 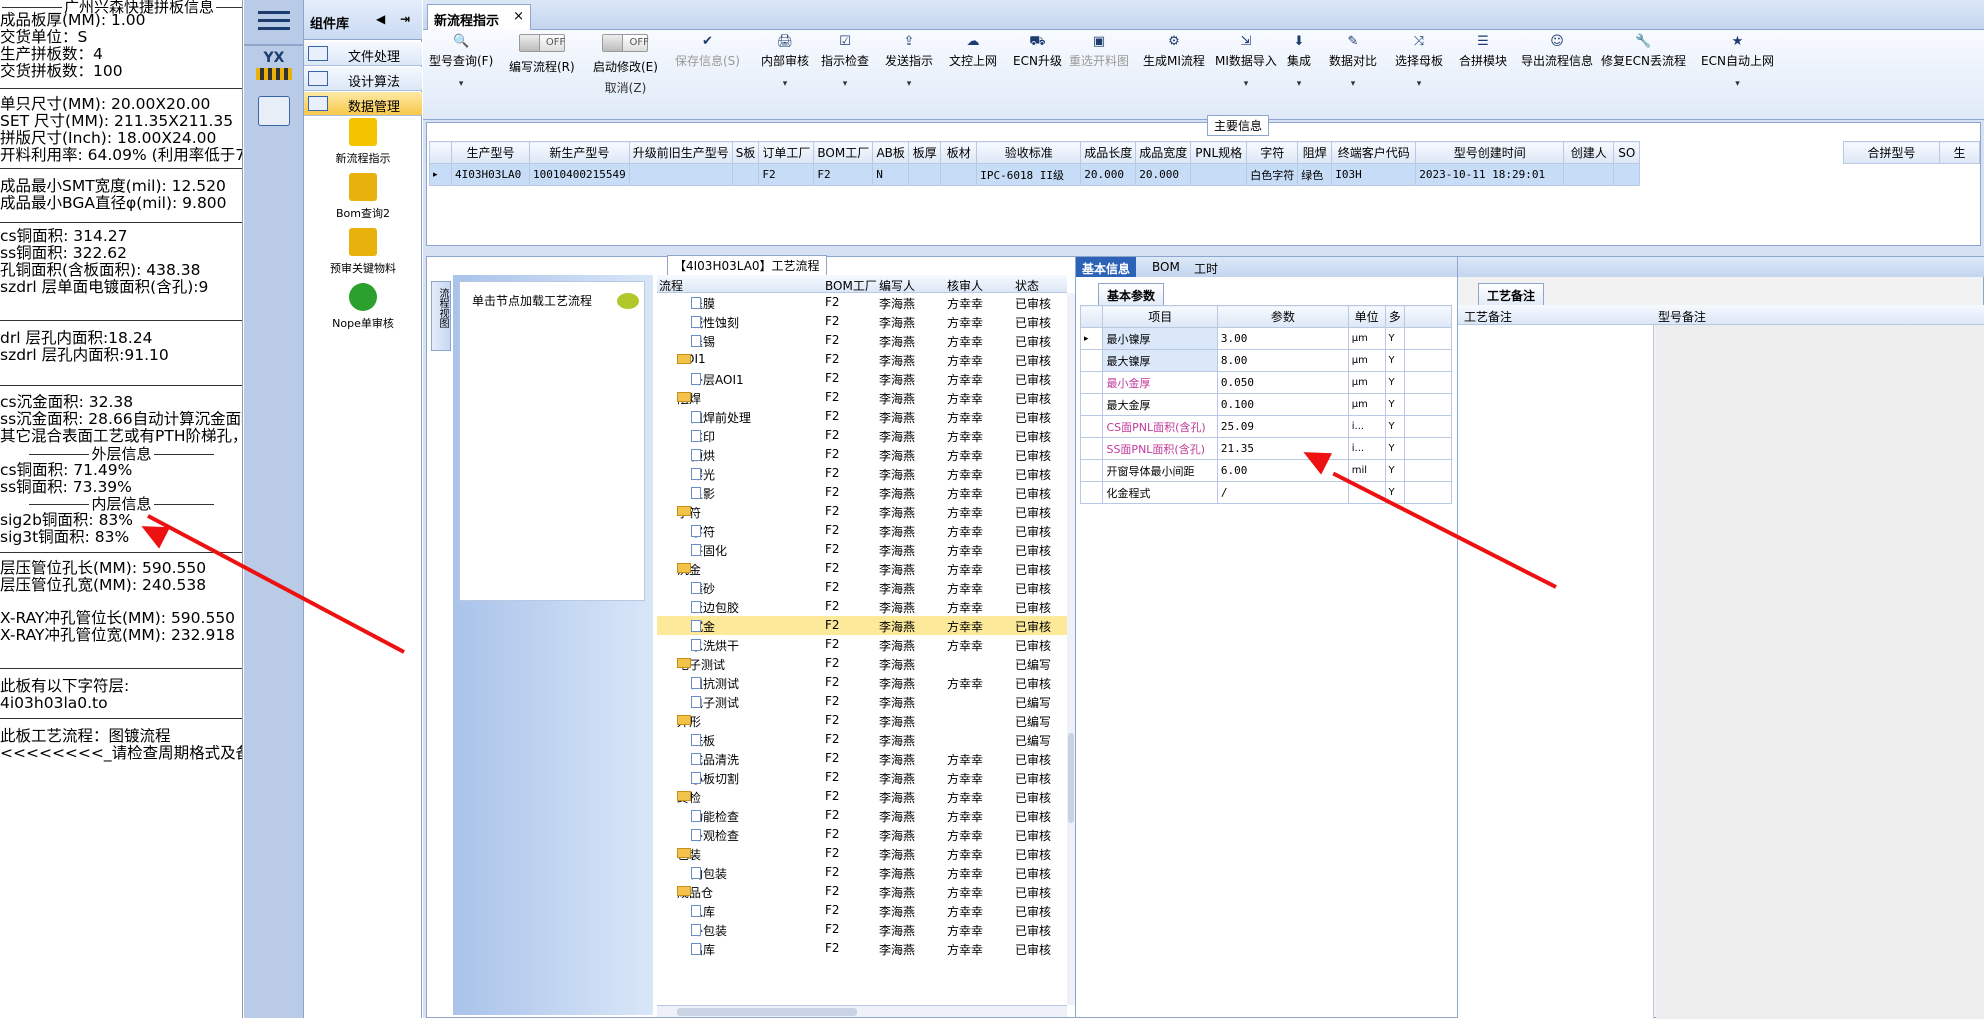 I want to click on tree-row: 阻抗测试 F2 李海燕 方幸幸 已审核, so click(x=862, y=682).